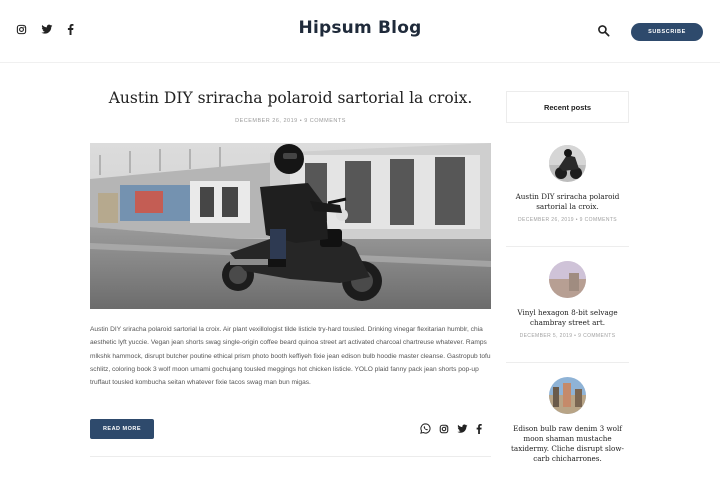 The image size is (720, 478). I want to click on recent-post-meta: DECEMBER 26, 2019 • 9 COMMENTS, so click(567, 220).